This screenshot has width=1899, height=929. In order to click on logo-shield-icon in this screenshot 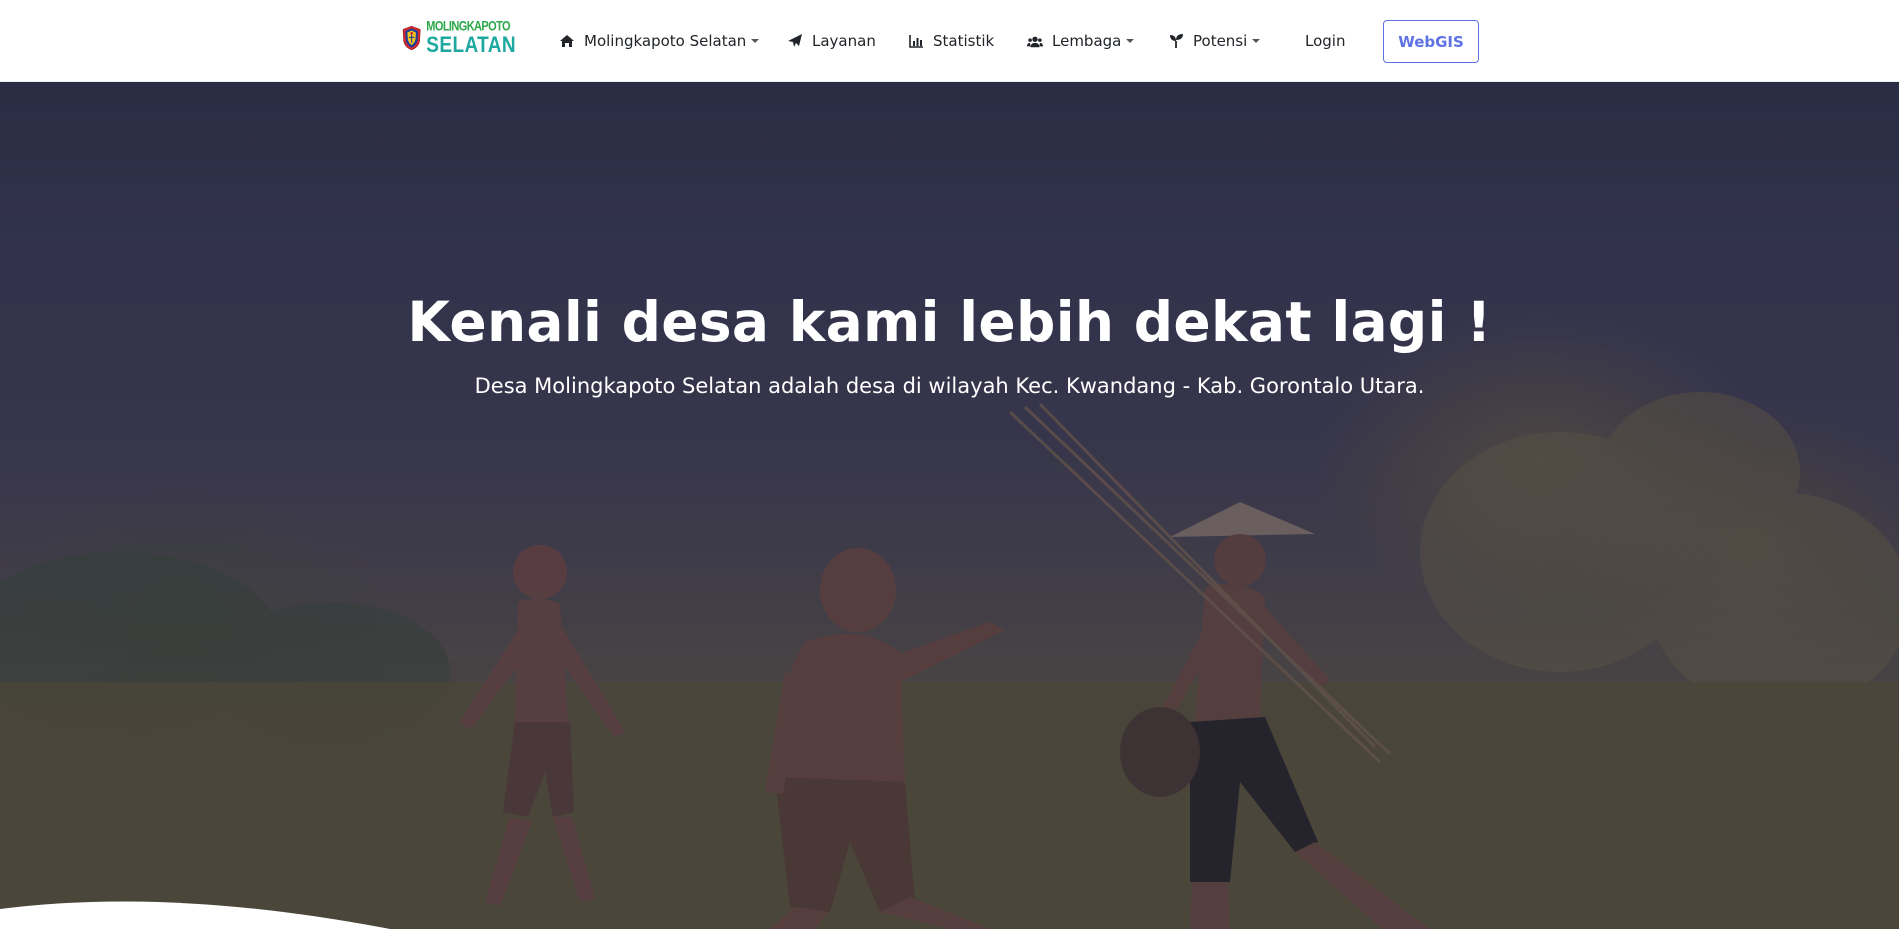, I will do `click(411, 38)`.